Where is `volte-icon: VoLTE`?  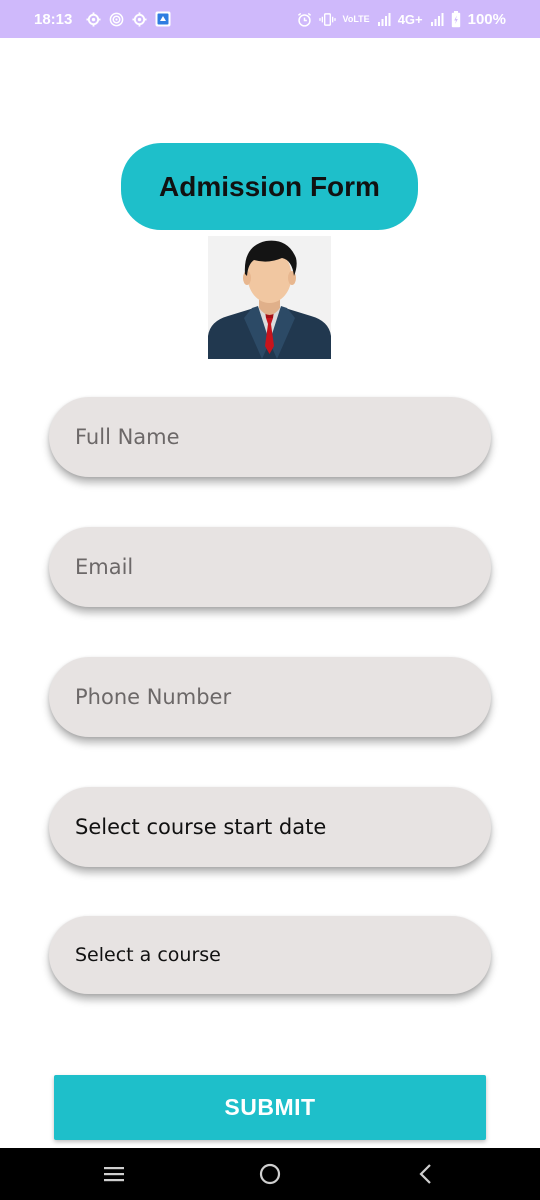 volte-icon: VoLTE is located at coordinates (356, 18).